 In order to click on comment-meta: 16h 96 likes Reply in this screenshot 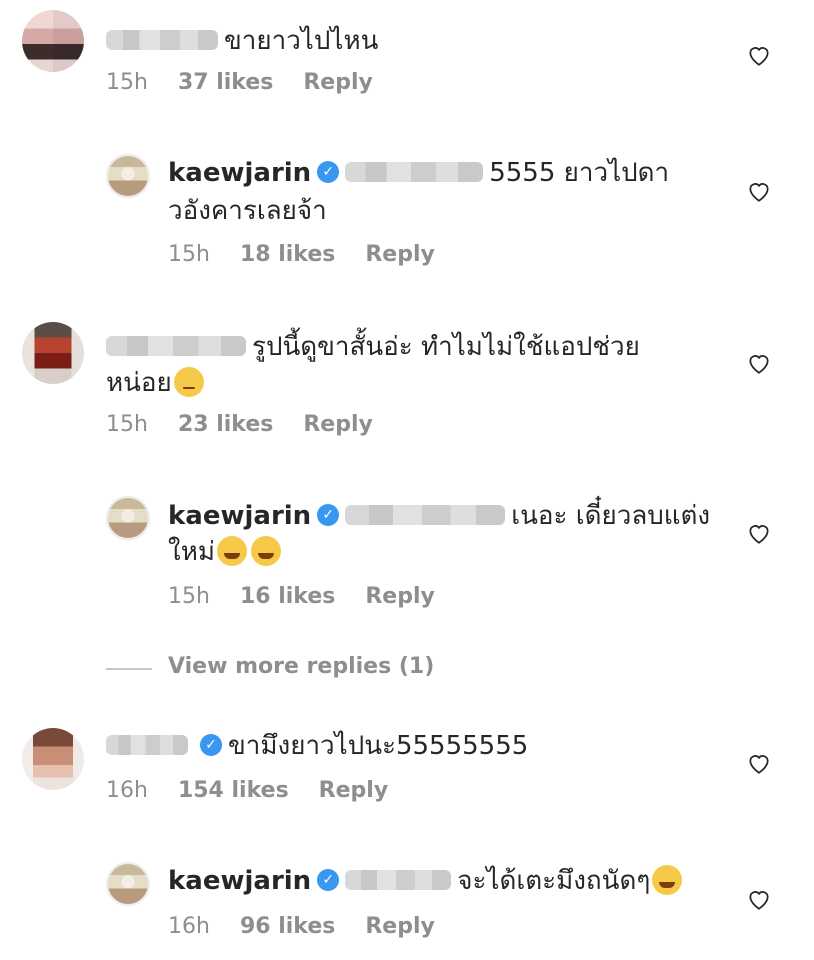, I will do `click(316, 926)`.